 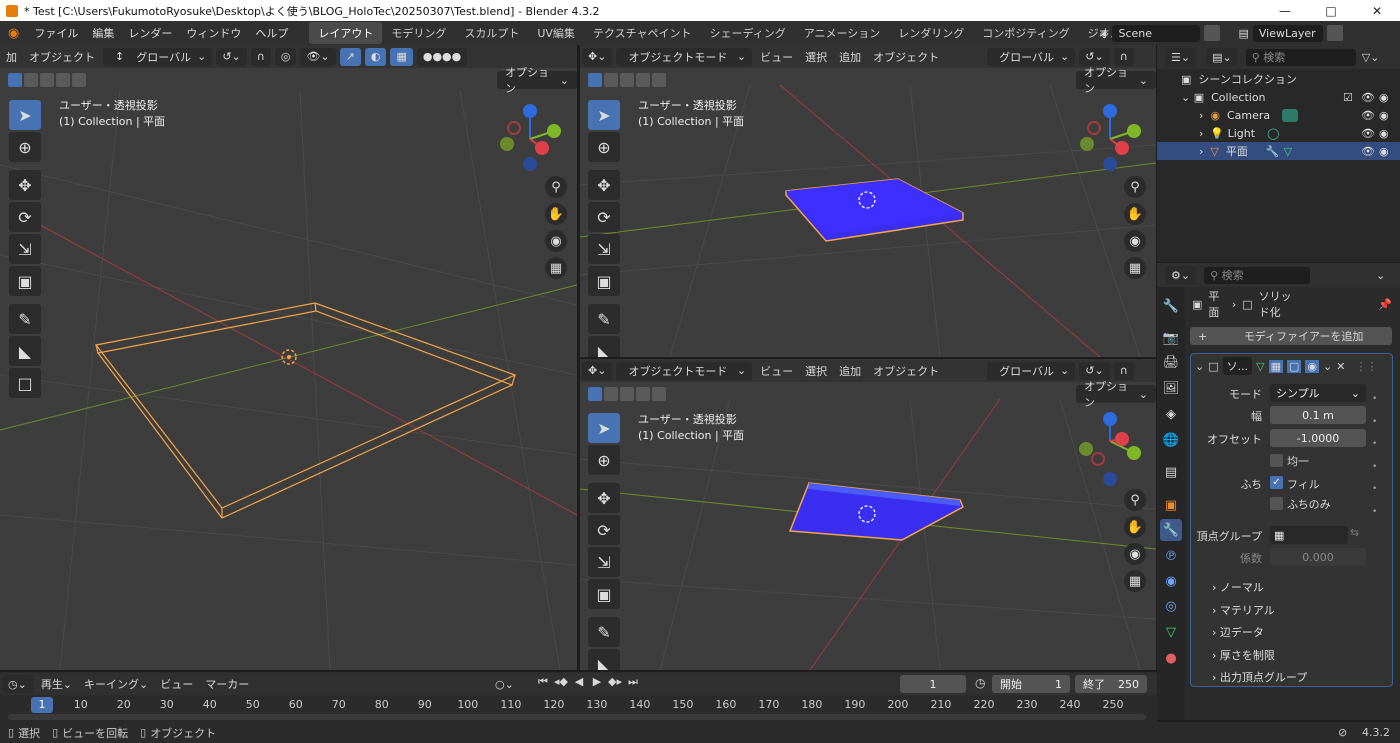 I want to click on particles-tab-icon: ℗, so click(x=1171, y=556).